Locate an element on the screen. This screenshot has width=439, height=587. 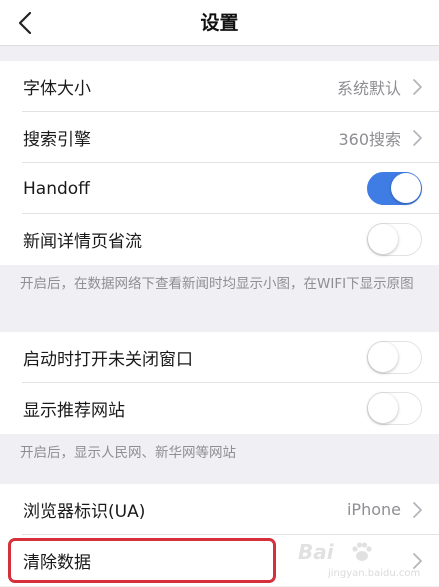
search-engine-value: 360搜索 is located at coordinates (369, 139).